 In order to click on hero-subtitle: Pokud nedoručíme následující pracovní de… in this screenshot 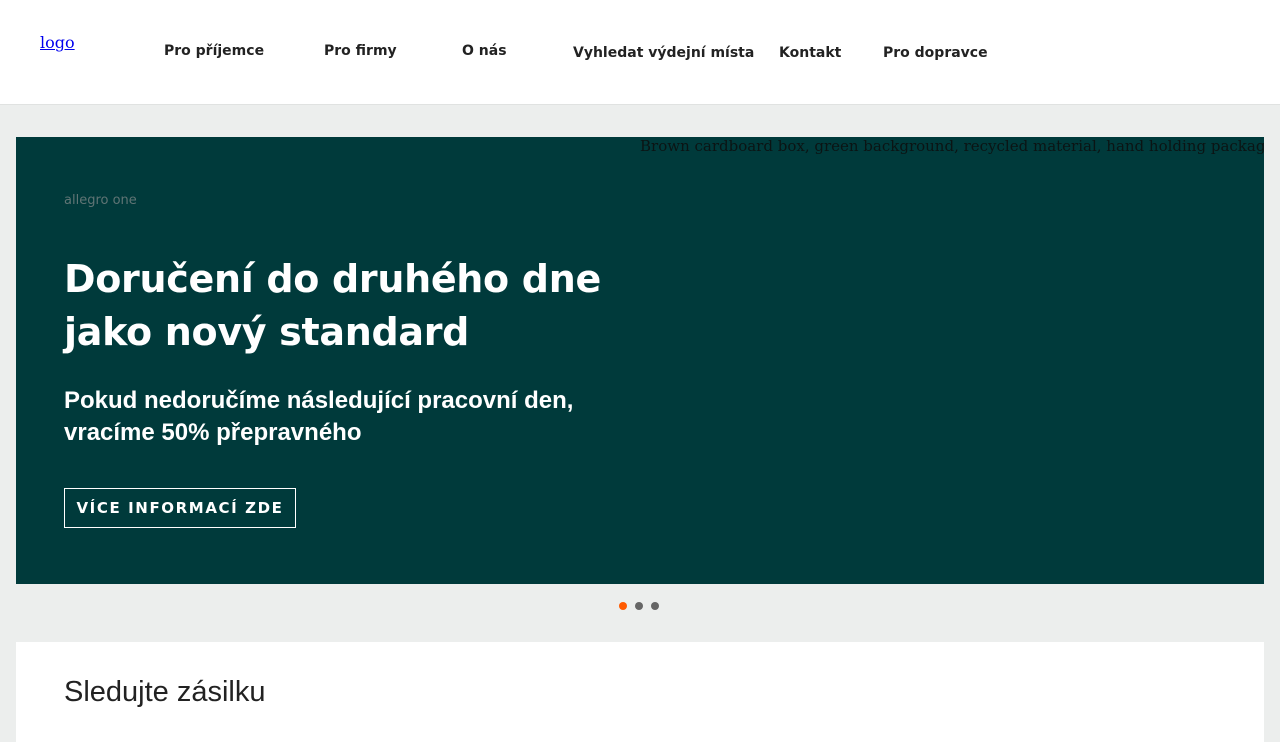, I will do `click(344, 417)`.